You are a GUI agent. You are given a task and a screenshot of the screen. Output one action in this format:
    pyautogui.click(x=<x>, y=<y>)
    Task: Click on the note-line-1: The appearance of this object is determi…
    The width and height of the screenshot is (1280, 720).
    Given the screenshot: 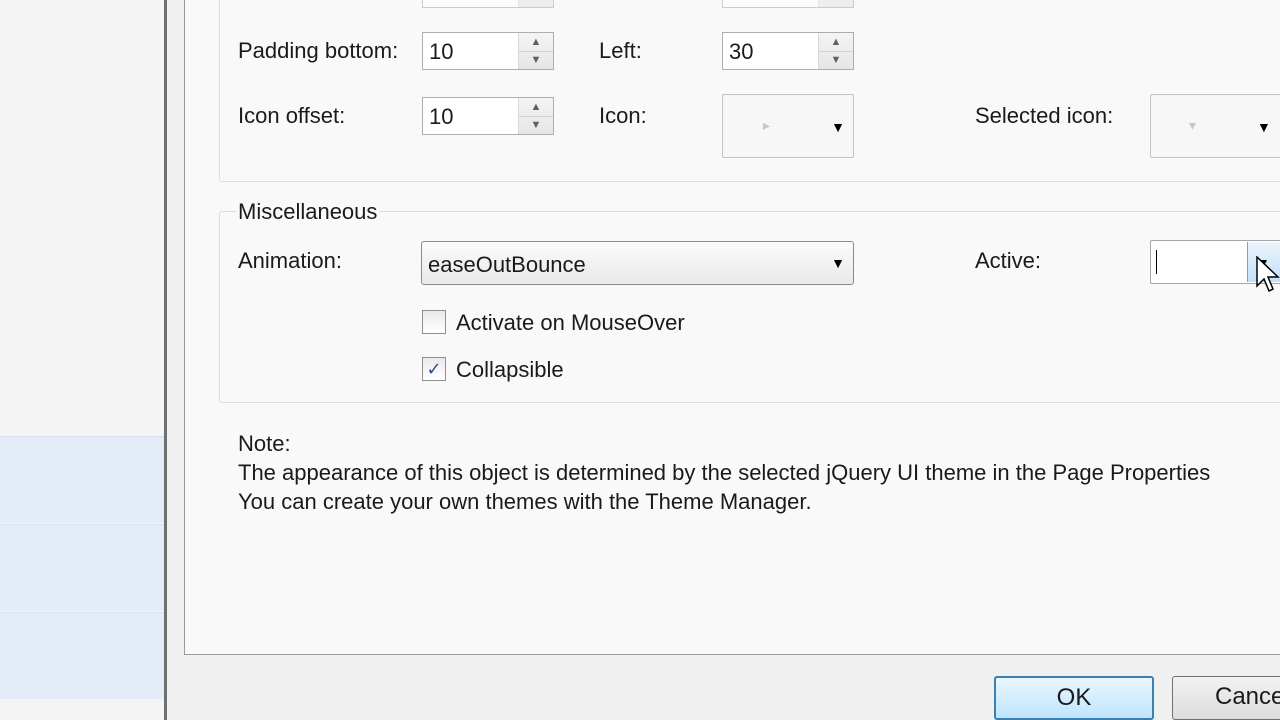 What is the action you would take?
    pyautogui.click(x=724, y=472)
    